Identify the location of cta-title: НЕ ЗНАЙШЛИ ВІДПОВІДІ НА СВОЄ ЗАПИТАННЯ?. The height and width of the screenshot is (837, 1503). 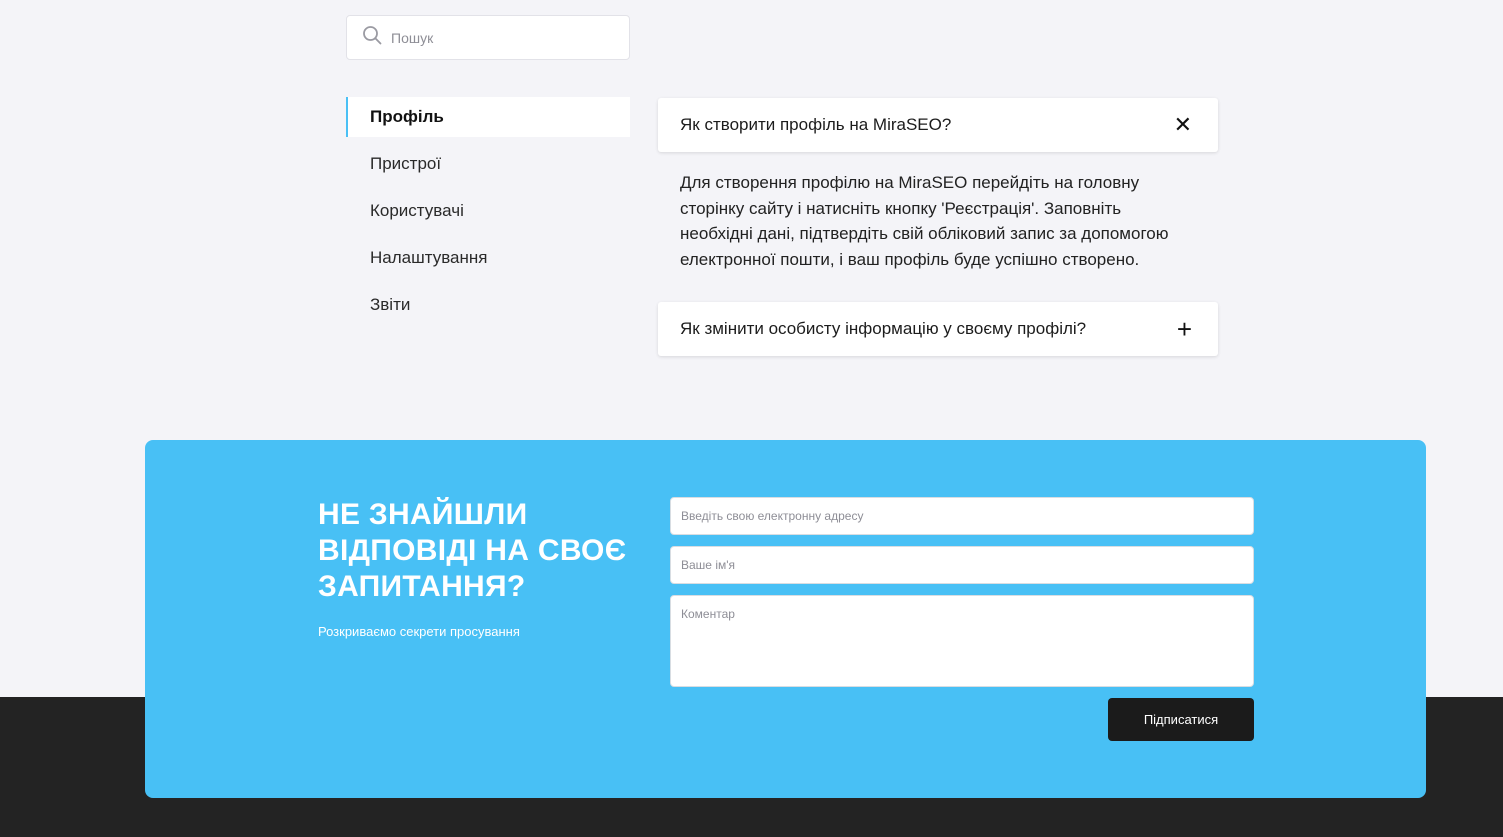
(472, 550).